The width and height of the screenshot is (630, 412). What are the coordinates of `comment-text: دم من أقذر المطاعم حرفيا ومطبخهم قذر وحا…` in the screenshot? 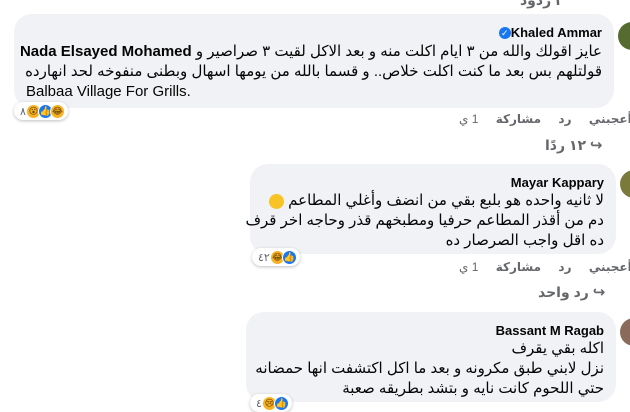 It's located at (424, 220).